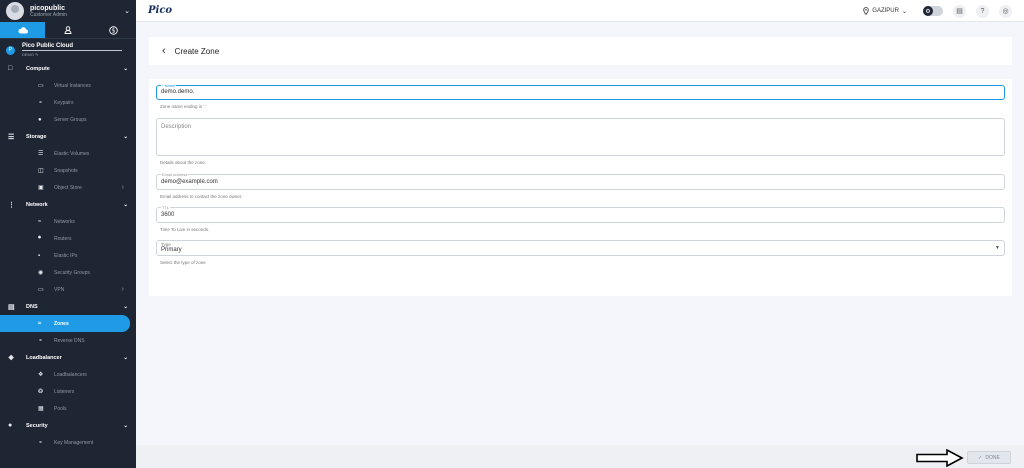  What do you see at coordinates (68, 442) in the screenshot?
I see `sidebar-item-key-management: ⚬ Key Management` at bounding box center [68, 442].